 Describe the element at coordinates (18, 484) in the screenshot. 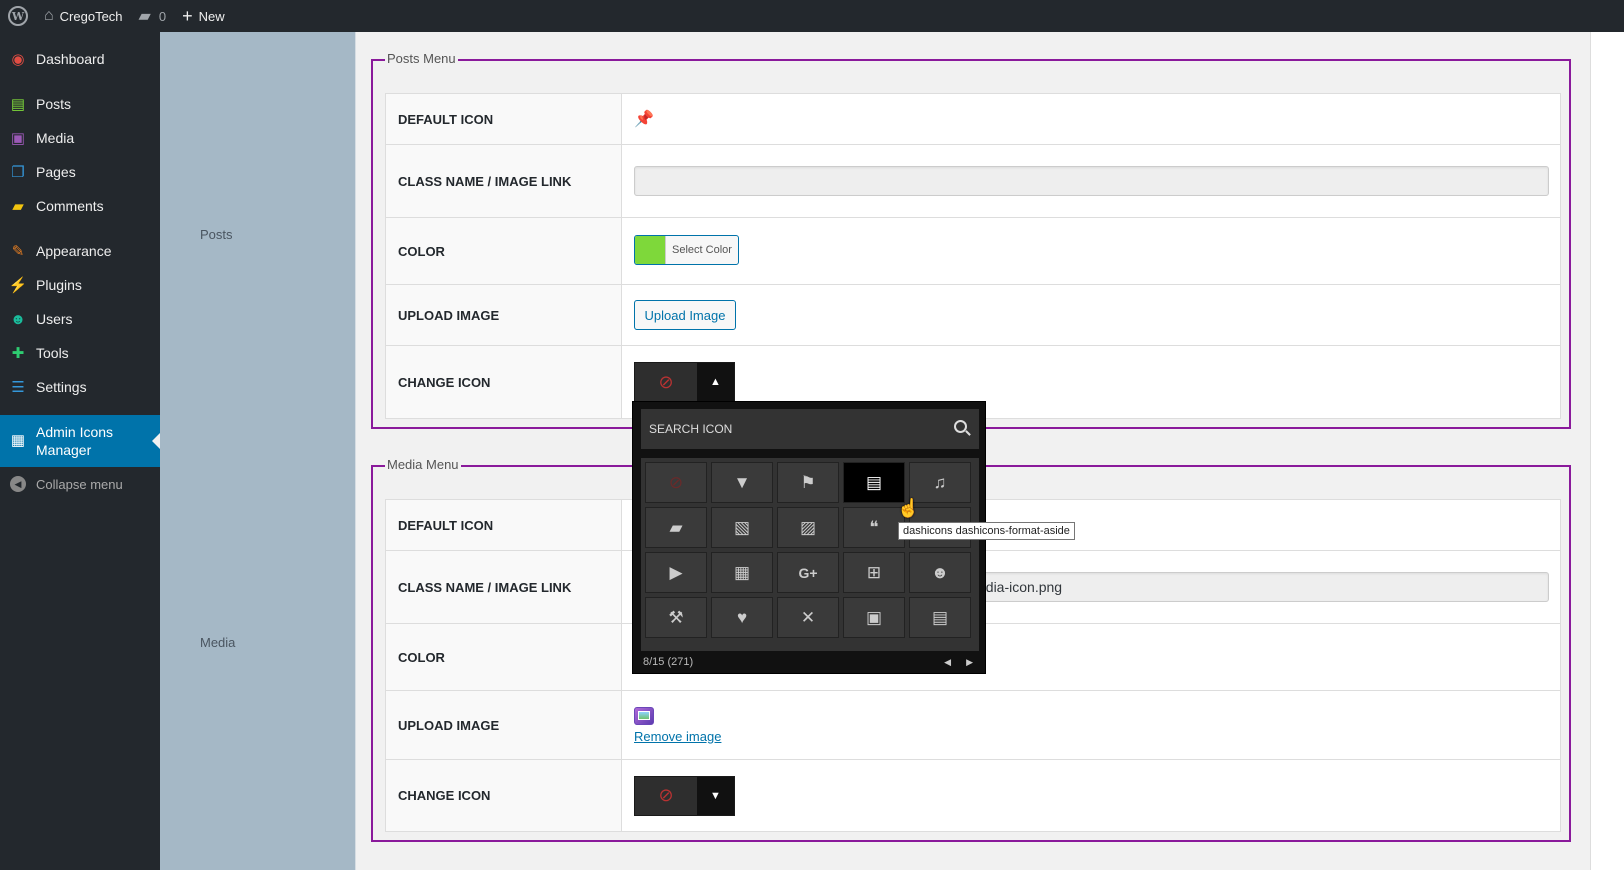

I see `collapse-icon: ◀` at that location.